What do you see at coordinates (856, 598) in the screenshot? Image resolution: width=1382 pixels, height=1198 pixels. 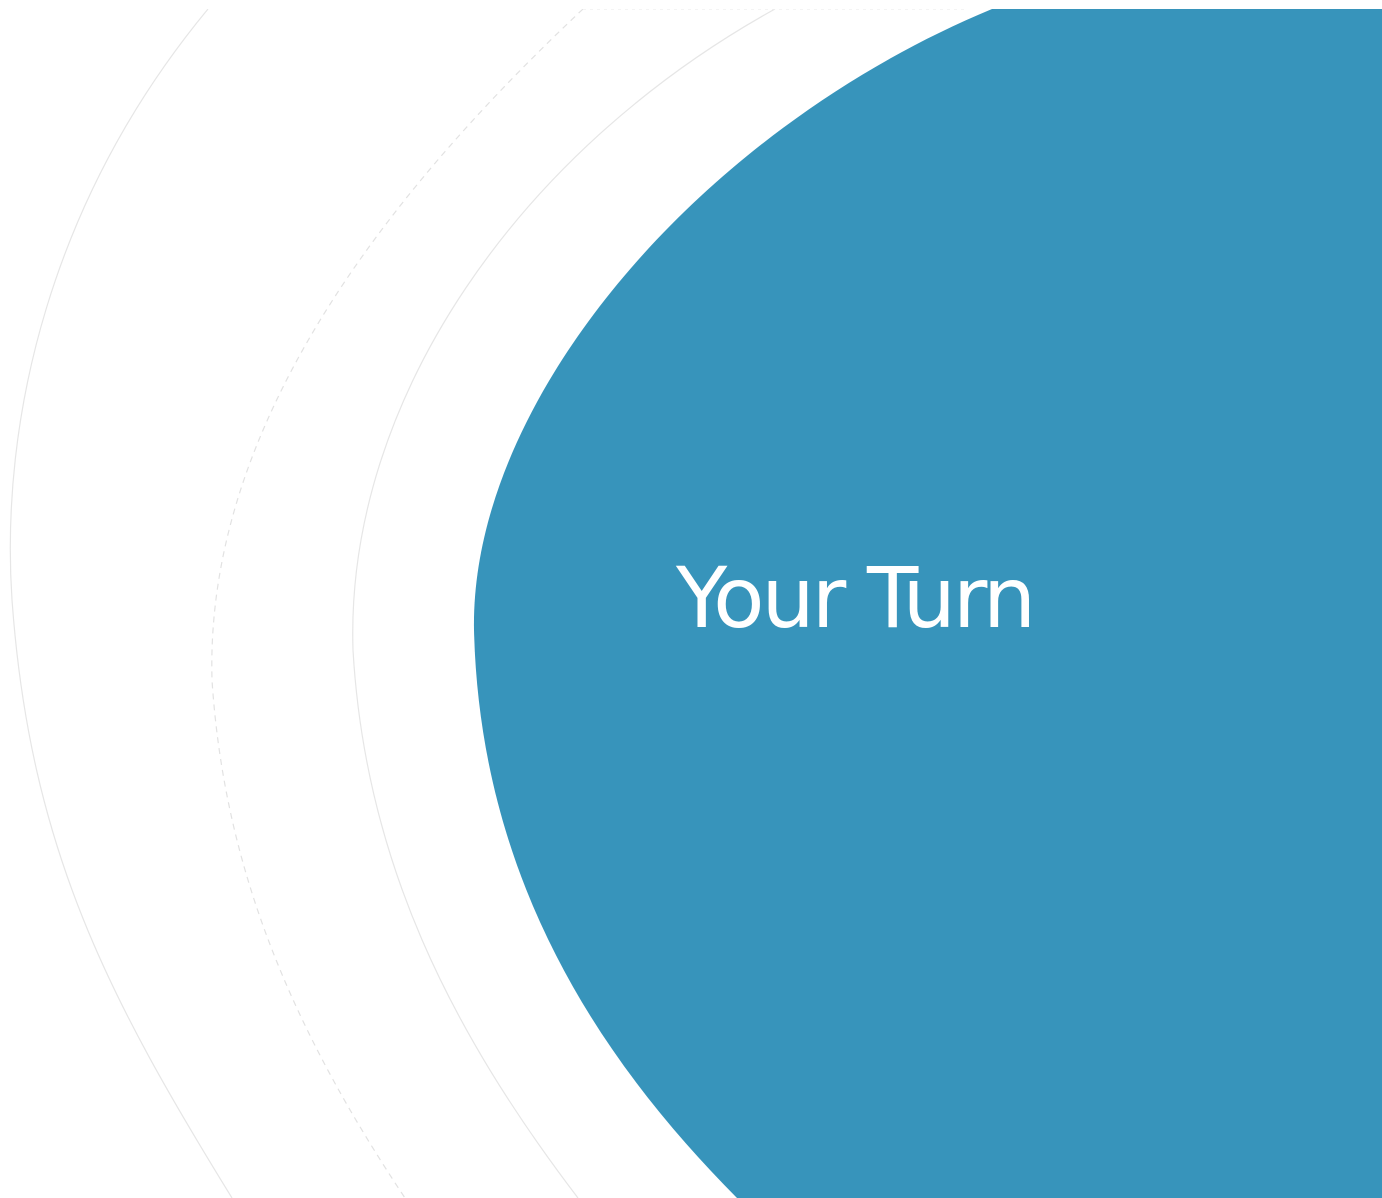 I see `slide-title: Your Turn` at bounding box center [856, 598].